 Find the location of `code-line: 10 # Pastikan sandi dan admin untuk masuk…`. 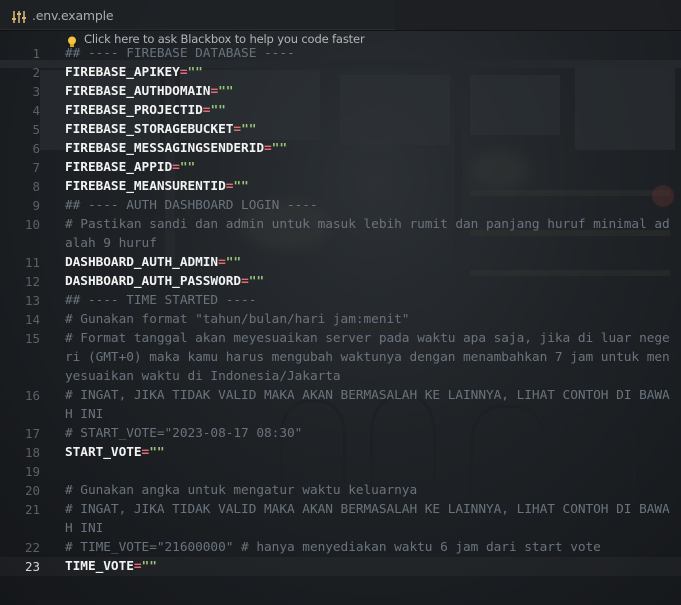

code-line: 10 # Pastikan sandi dan admin untuk masuk… is located at coordinates (340, 234).